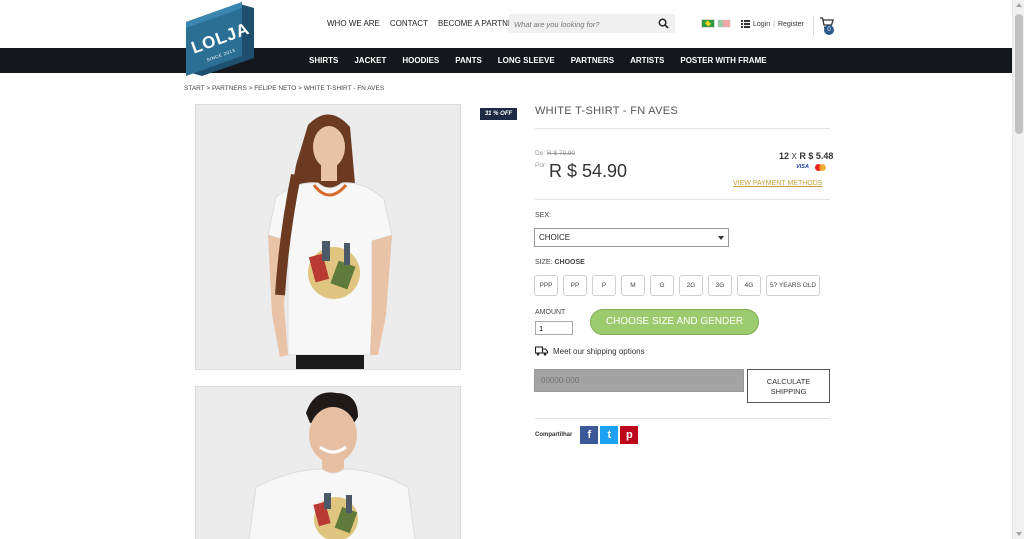  I want to click on page-scrollbar, so click(1018, 269).